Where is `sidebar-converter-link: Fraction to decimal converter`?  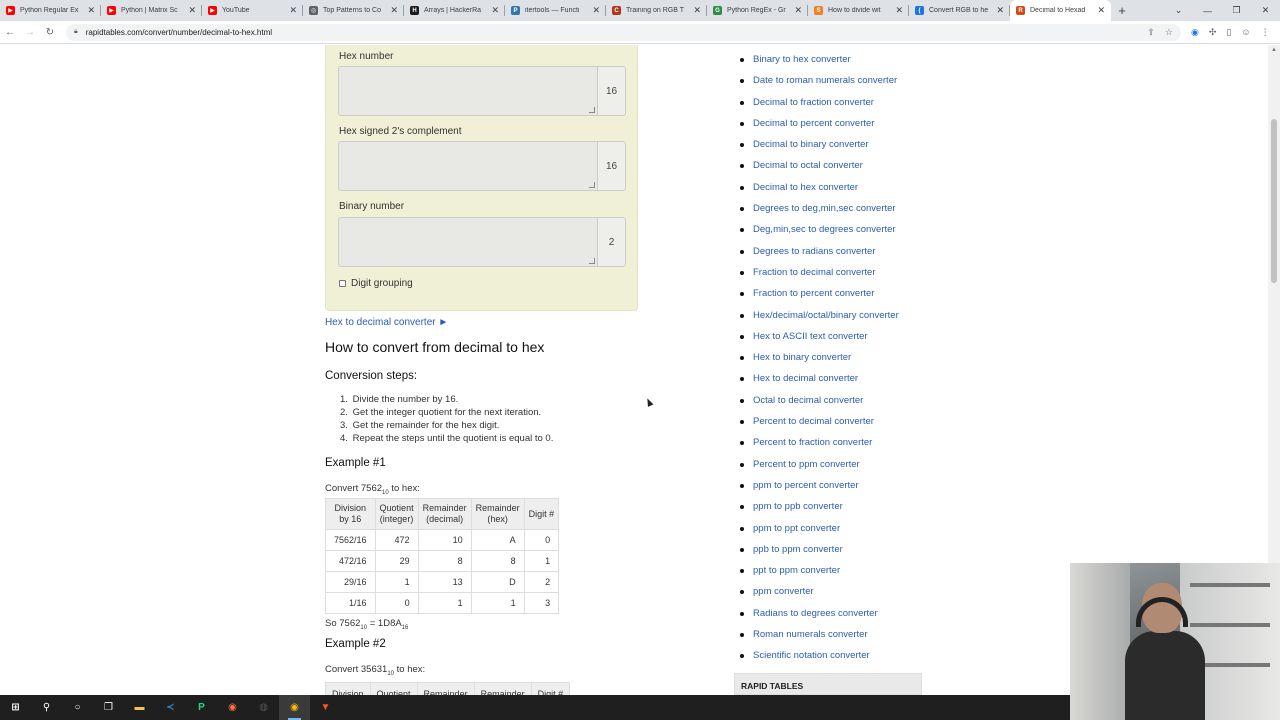 sidebar-converter-link: Fraction to decimal converter is located at coordinates (814, 272).